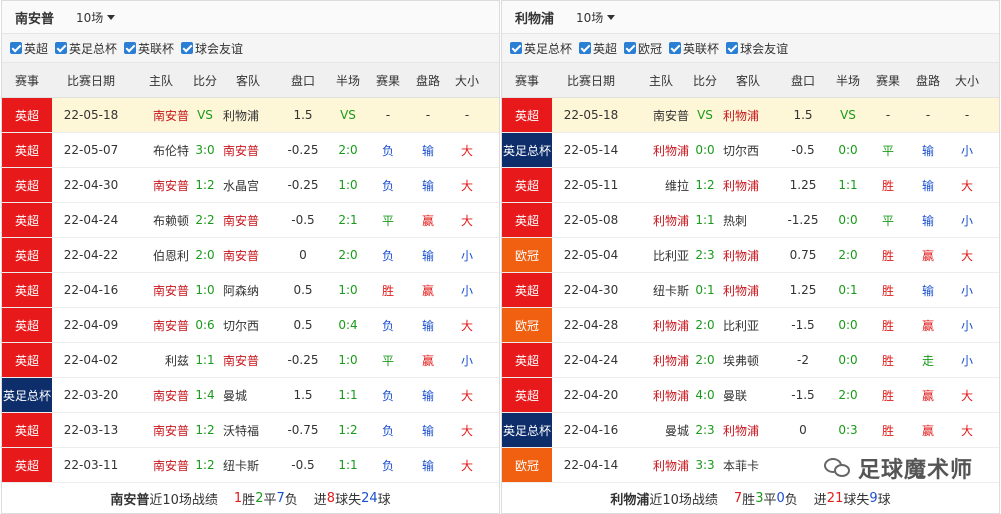  What do you see at coordinates (250, 395) in the screenshot?
I see `table-row: 英足总杯 22-03-20 南安普 1:4 曼城 1.5 1:1 负 输 大` at bounding box center [250, 395].